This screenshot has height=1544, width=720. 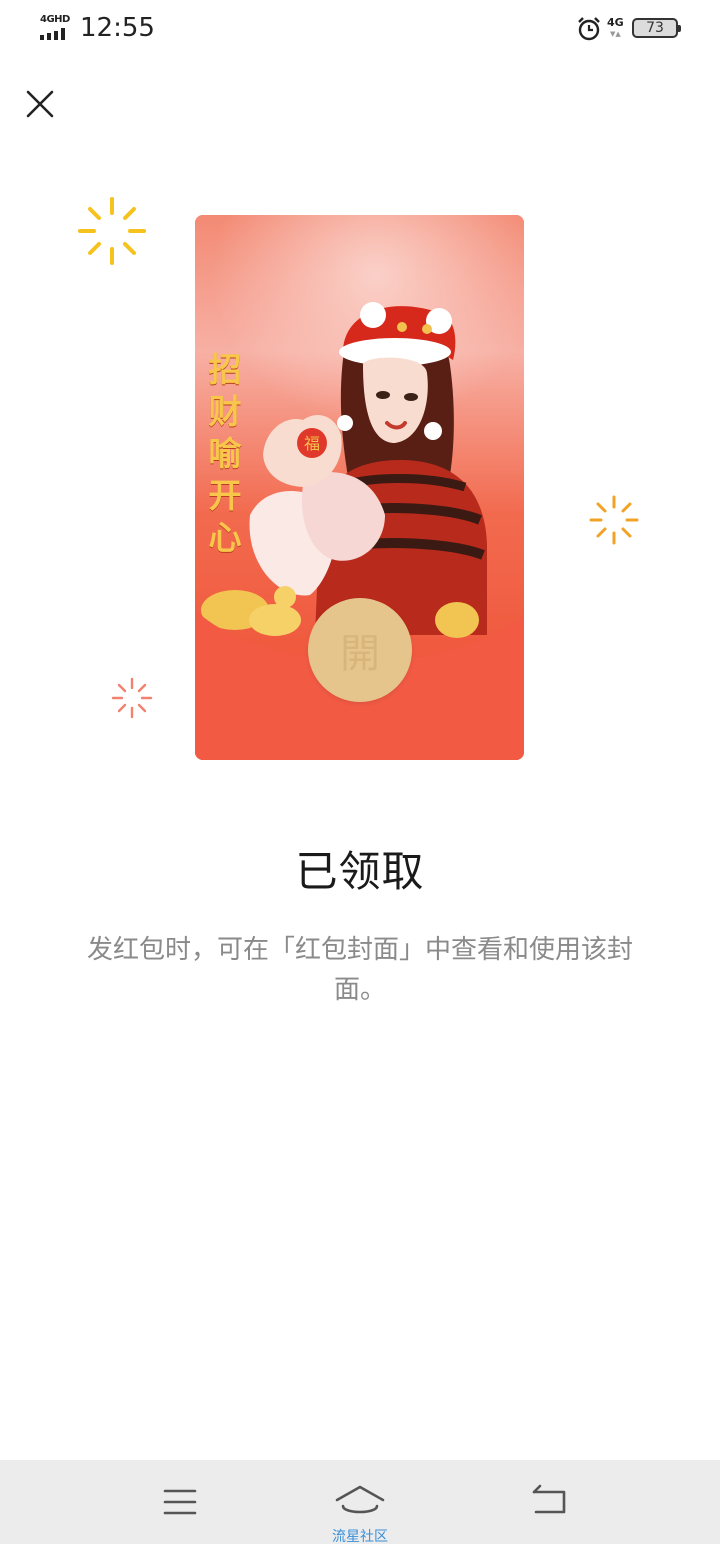 I want to click on status-bar: 4GHD 12:55 4G ▼▲ 73, so click(x=360, y=28).